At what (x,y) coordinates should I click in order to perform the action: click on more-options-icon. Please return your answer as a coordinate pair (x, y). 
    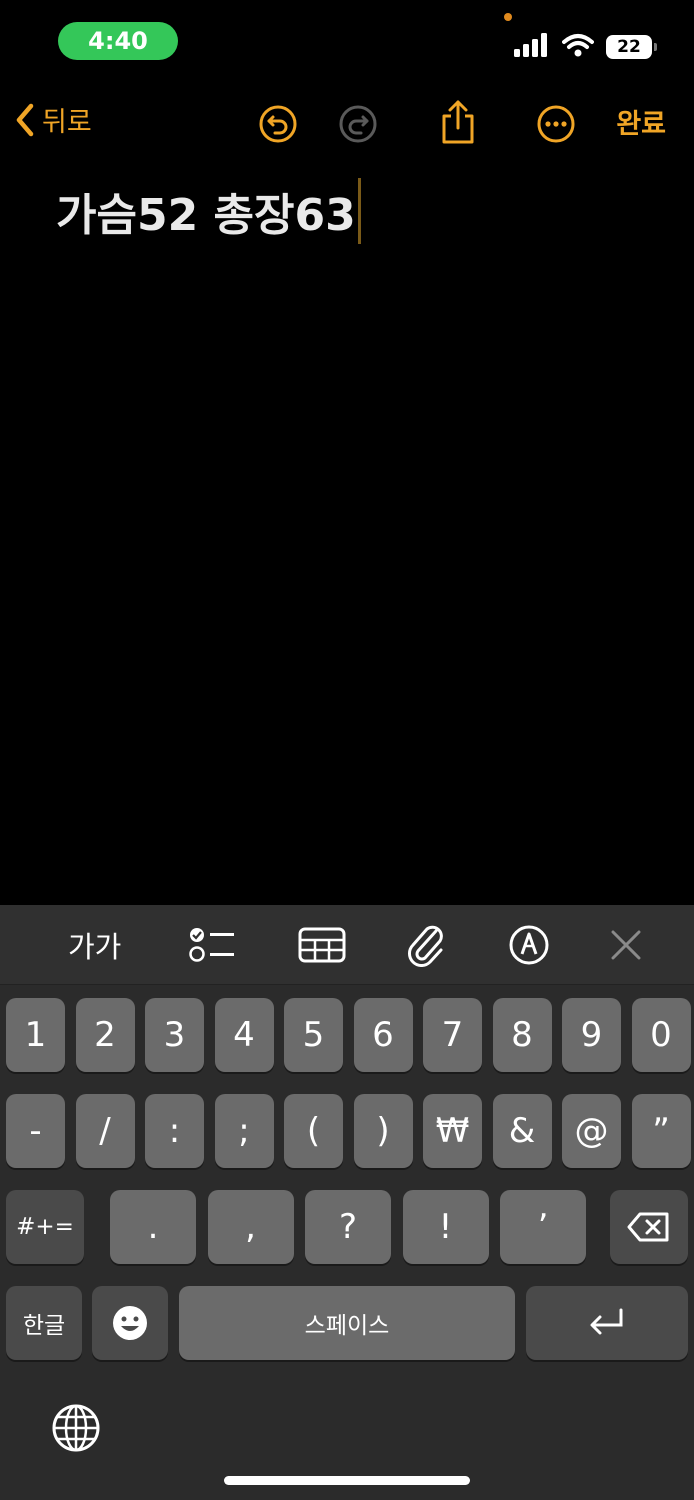
    Looking at the image, I should click on (556, 126).